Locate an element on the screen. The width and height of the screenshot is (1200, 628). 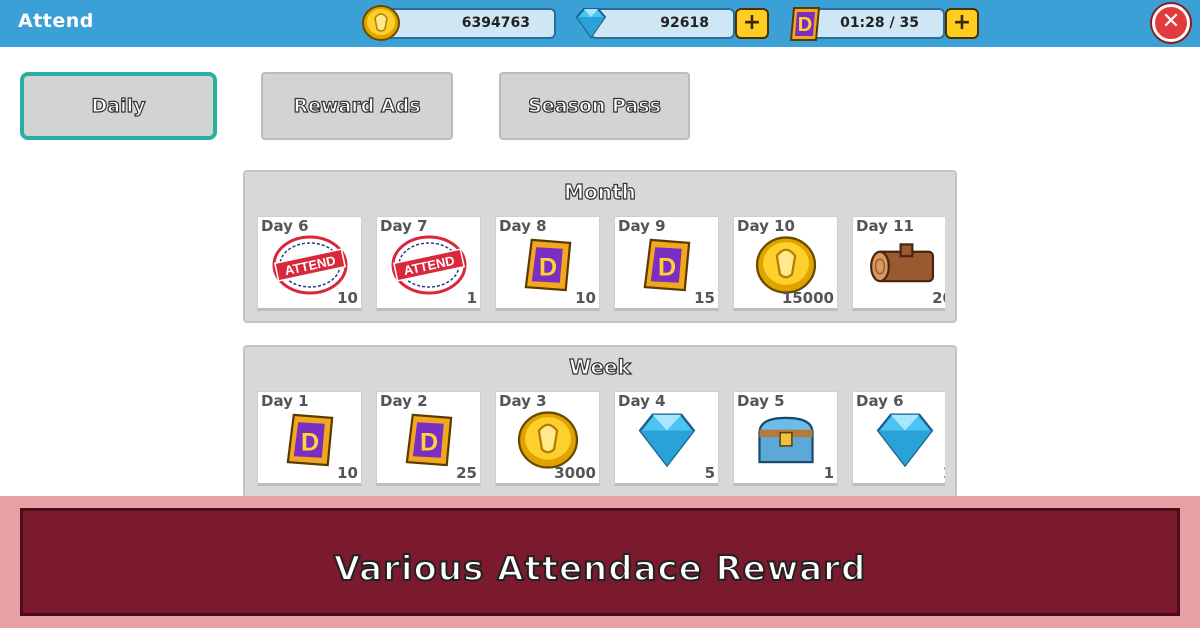
month-title: Month is located at coordinates (600, 191).